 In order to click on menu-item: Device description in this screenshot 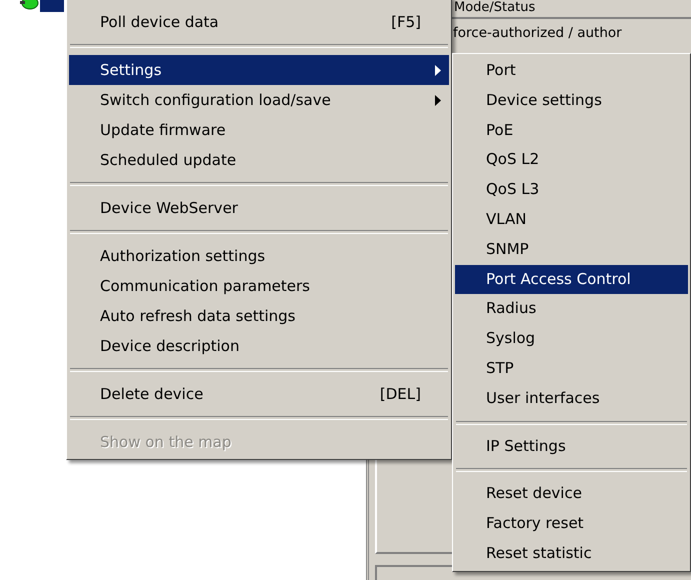, I will do `click(259, 346)`.